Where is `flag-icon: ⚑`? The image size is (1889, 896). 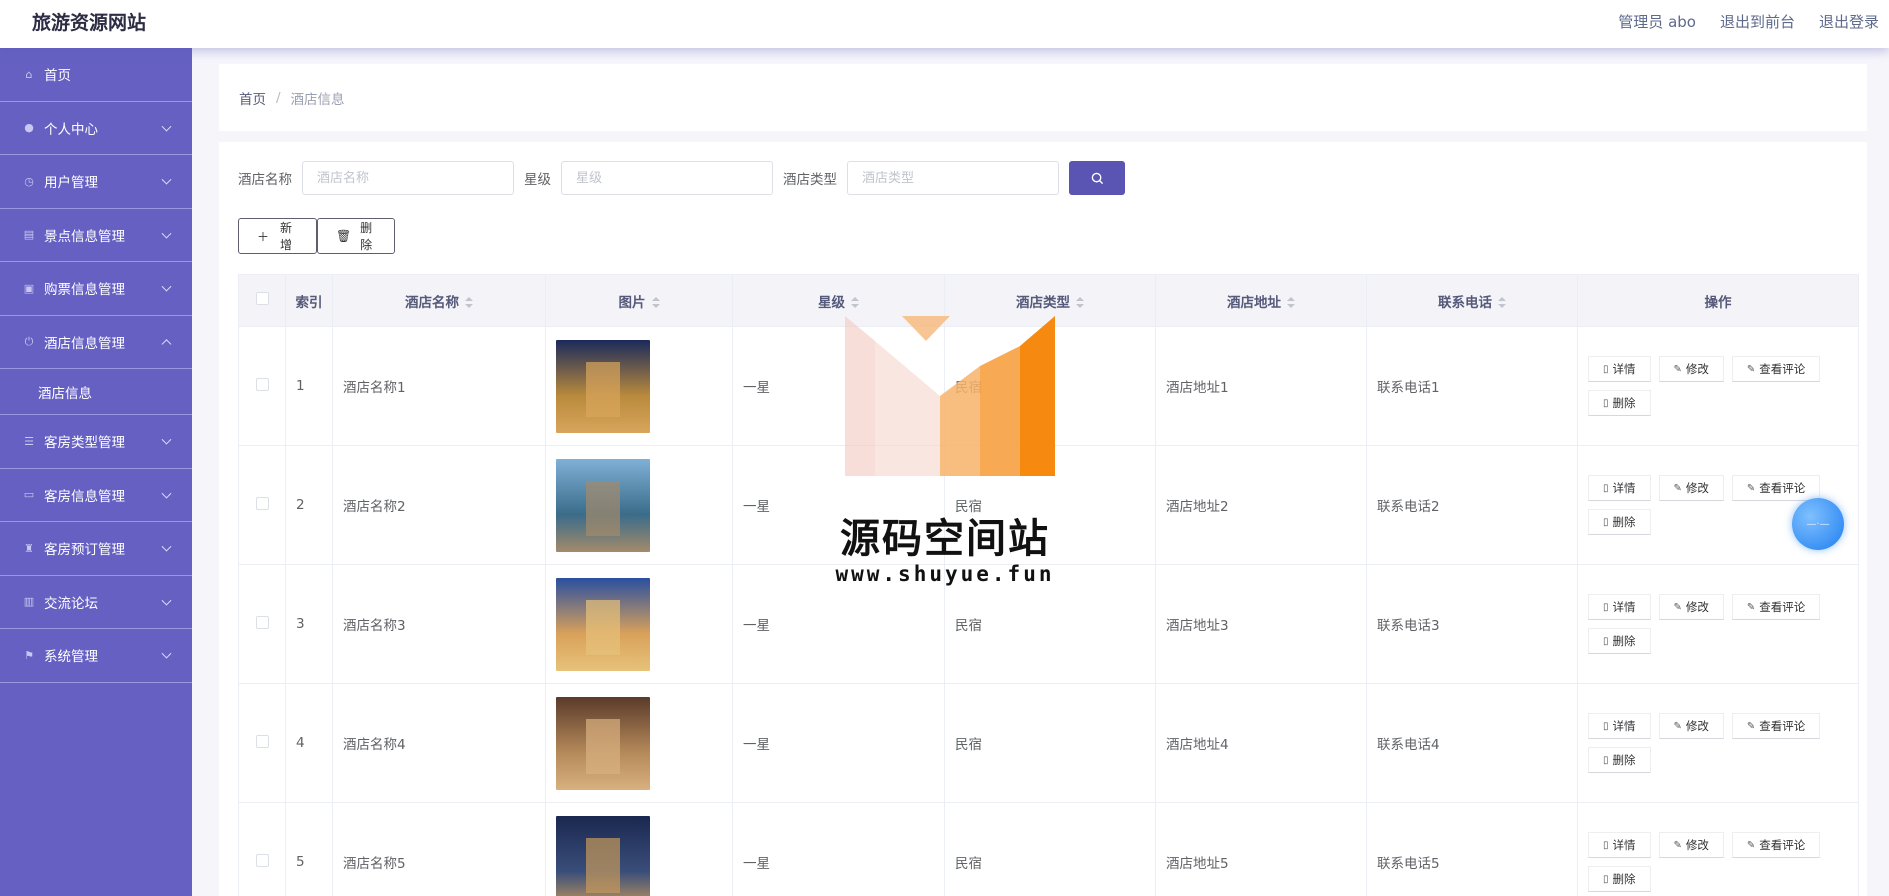
flag-icon: ⚑ is located at coordinates (29, 655).